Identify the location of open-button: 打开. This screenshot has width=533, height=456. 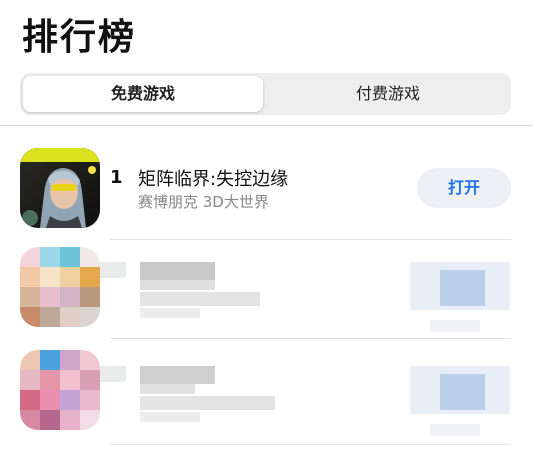
(464, 188).